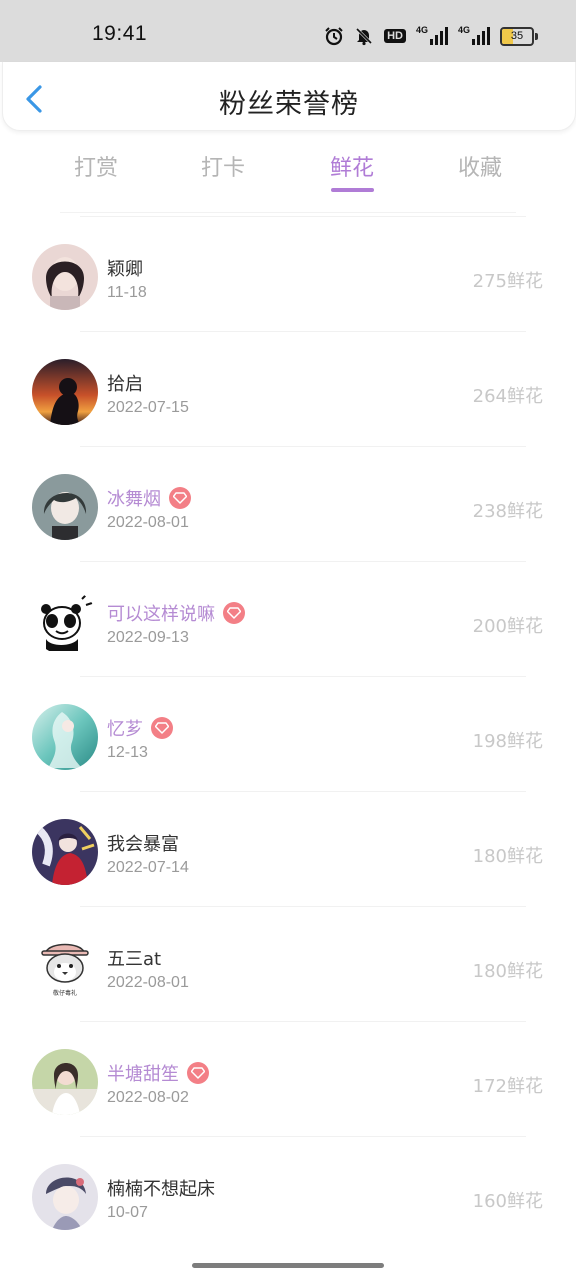 Image resolution: width=576 pixels, height=1280 pixels. What do you see at coordinates (127, 292) in the screenshot?
I see `fan-date: 11-18` at bounding box center [127, 292].